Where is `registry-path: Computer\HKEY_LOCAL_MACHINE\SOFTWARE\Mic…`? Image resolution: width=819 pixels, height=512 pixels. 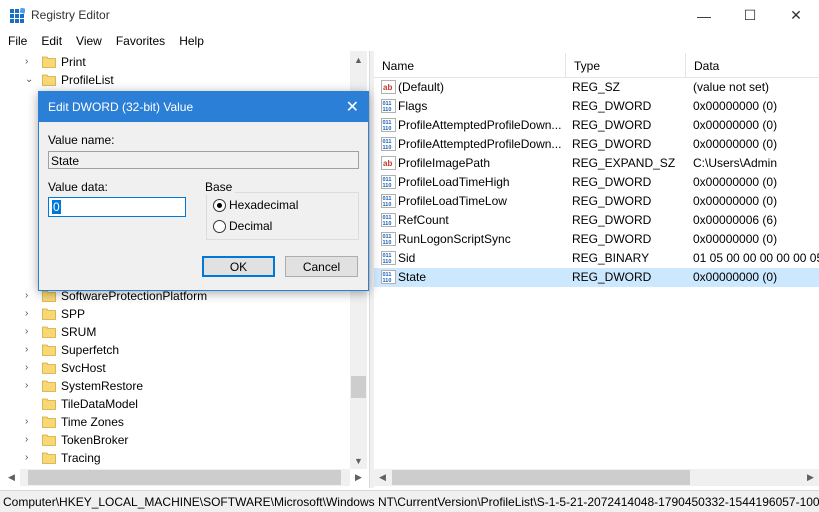
registry-path: Computer\HKEY_LOCAL_MACHINE\SOFTWARE\Mic… is located at coordinates (411, 502).